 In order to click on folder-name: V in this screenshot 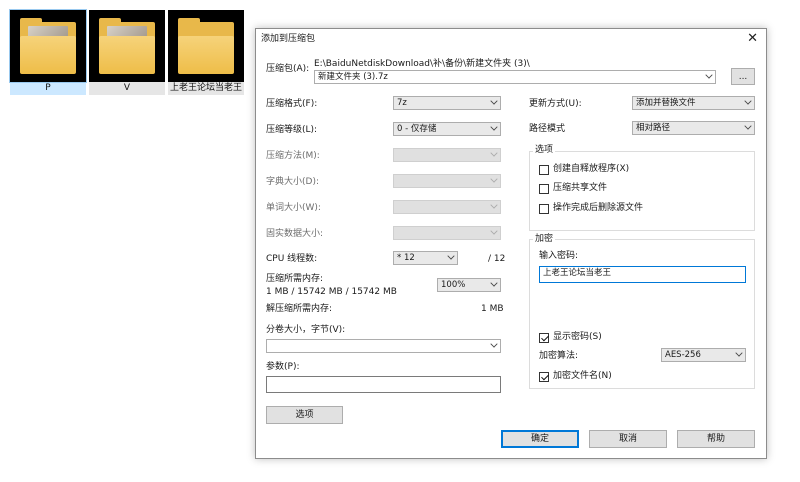, I will do `click(127, 88)`.